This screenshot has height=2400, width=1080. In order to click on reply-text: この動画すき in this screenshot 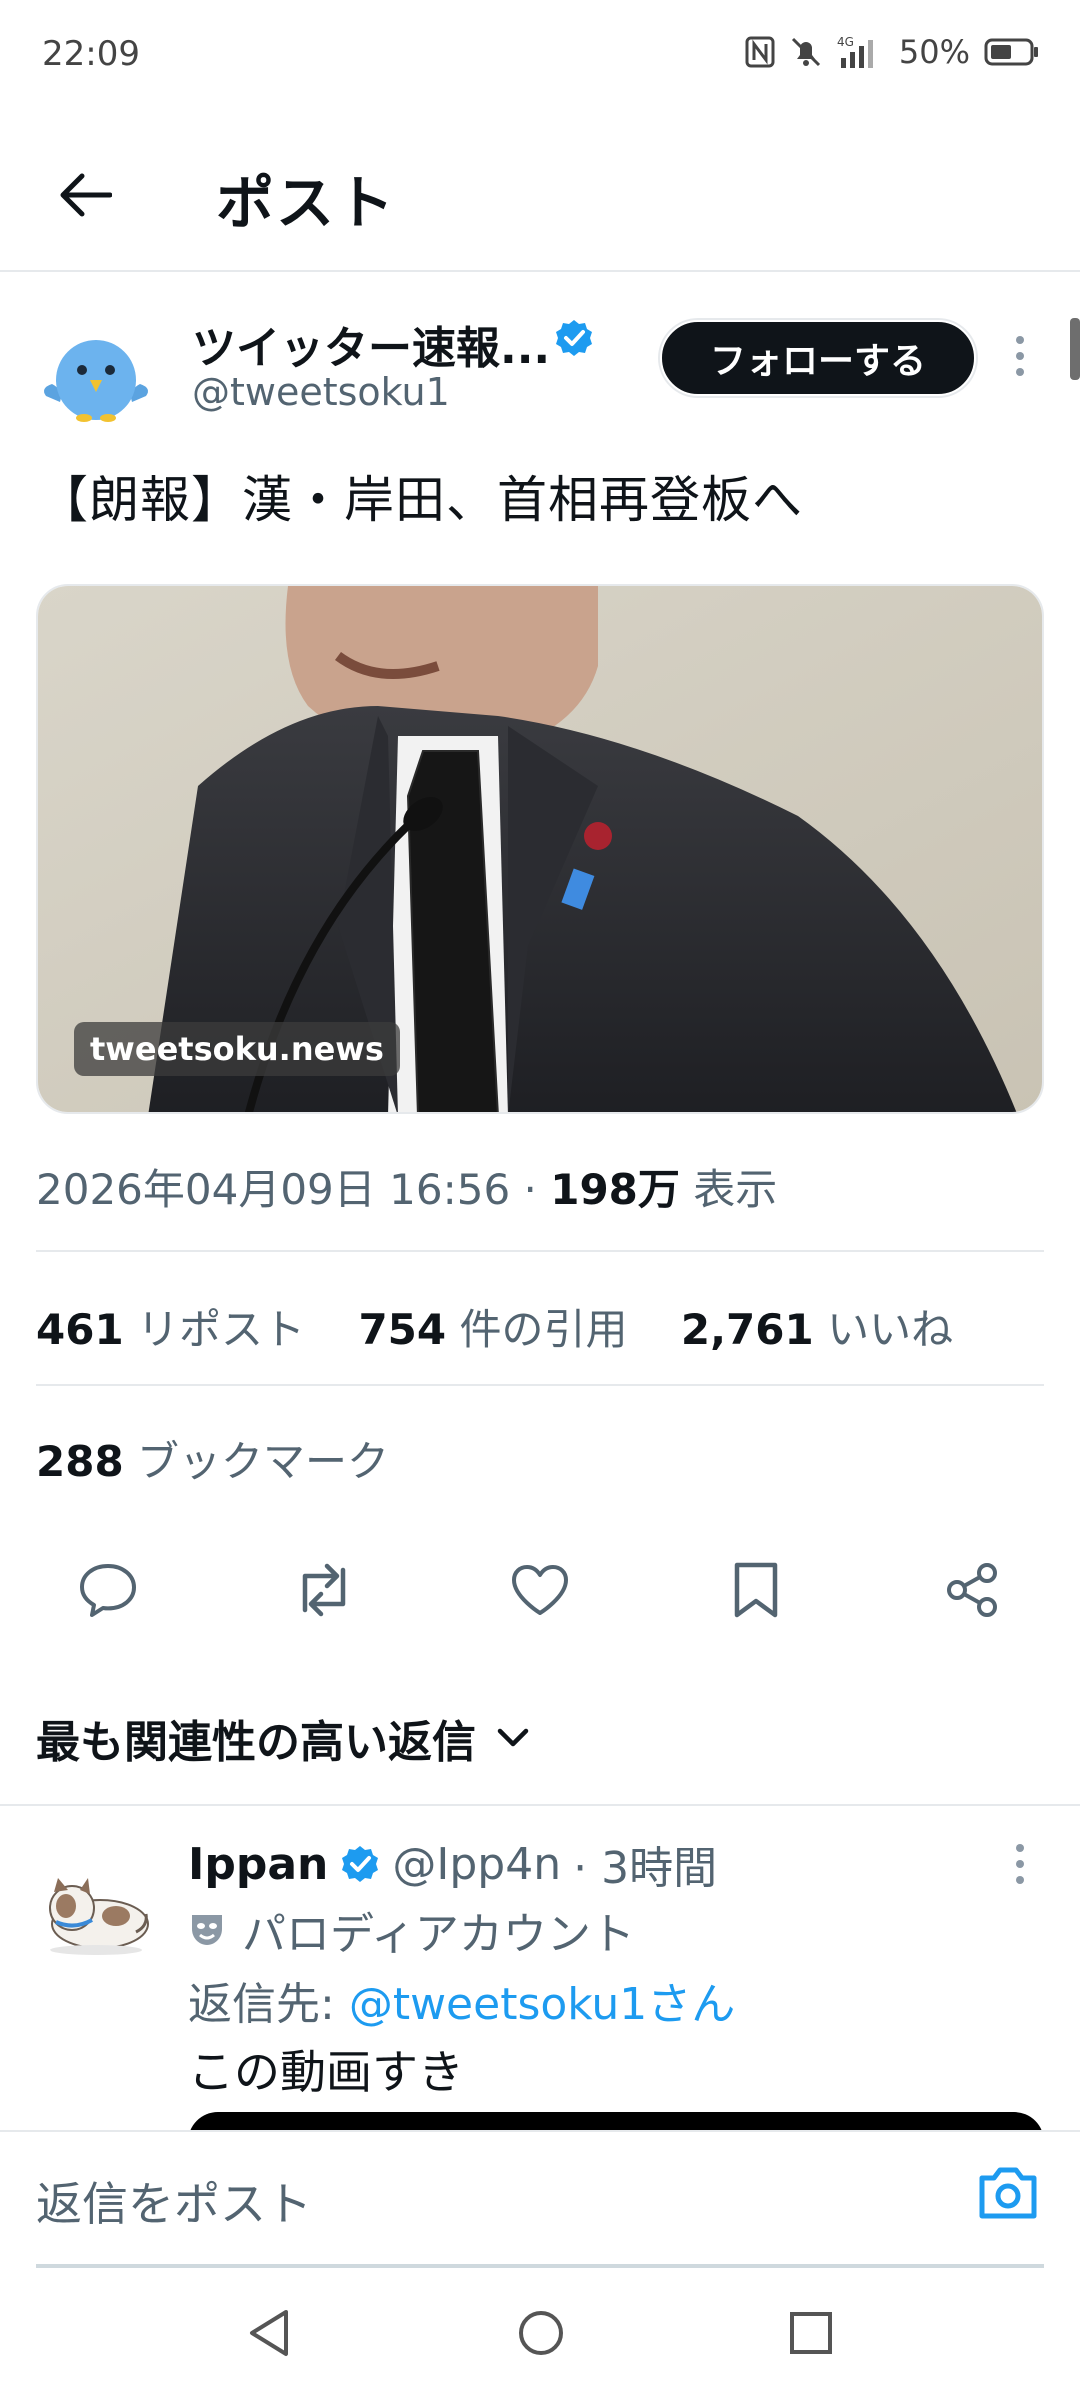, I will do `click(326, 2072)`.